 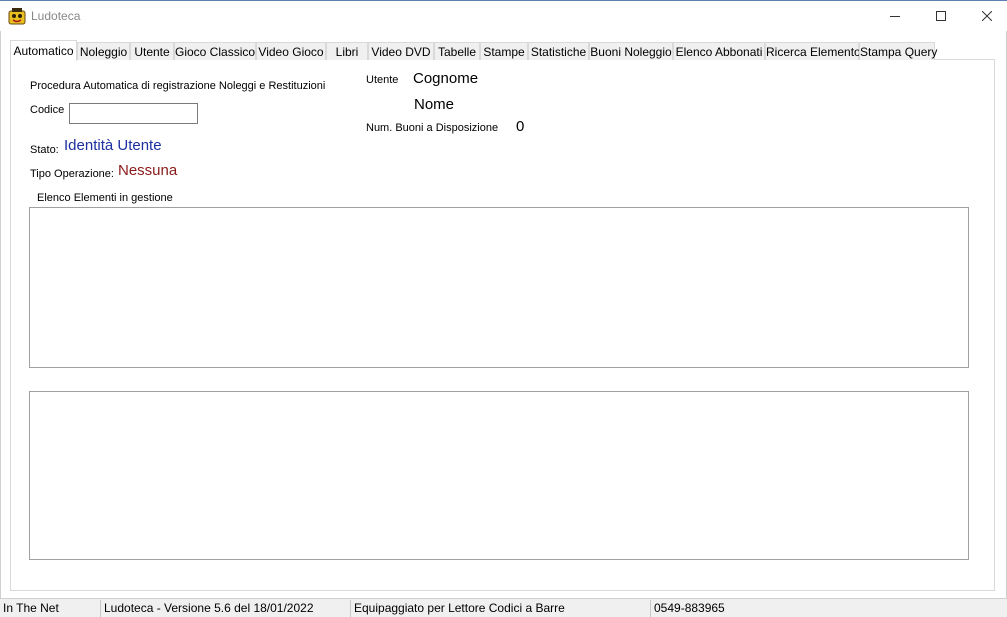 I want to click on maximize-button, so click(x=941, y=16).